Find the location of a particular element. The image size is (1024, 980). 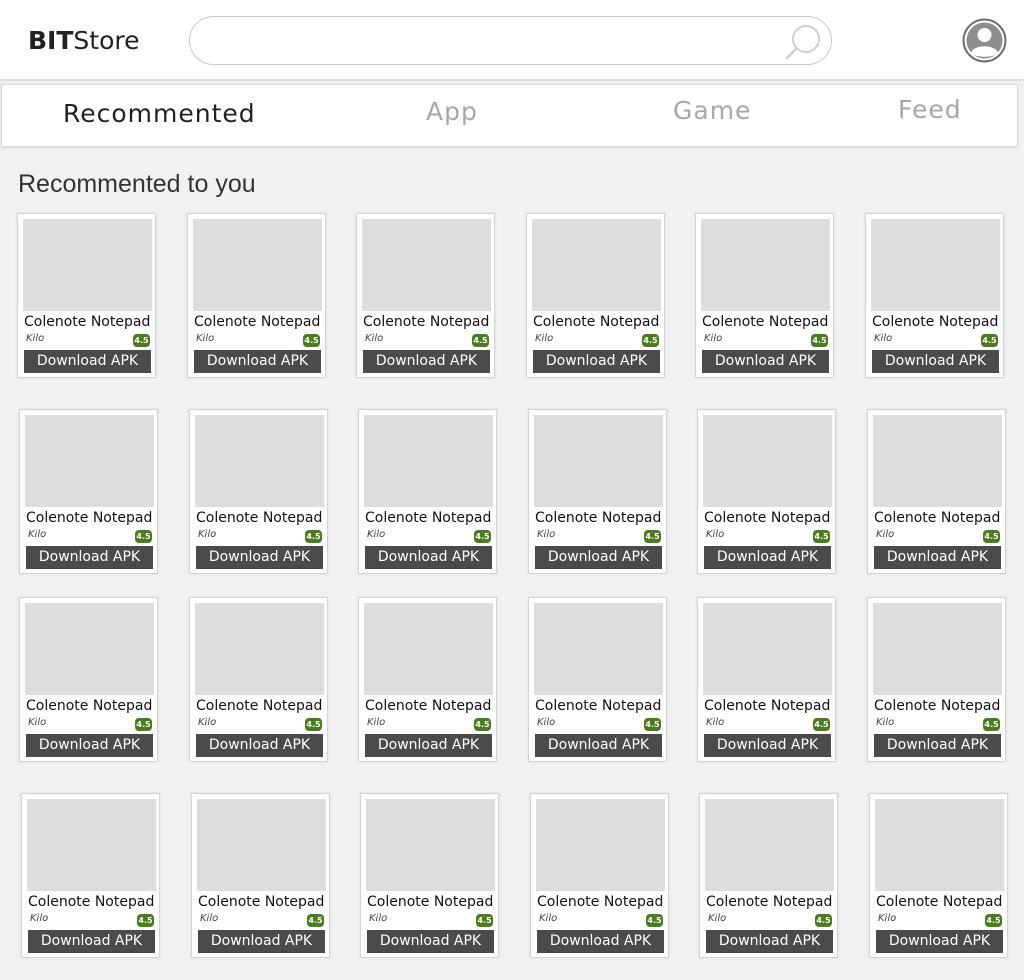

tab-recommented: Recommented is located at coordinates (159, 113).